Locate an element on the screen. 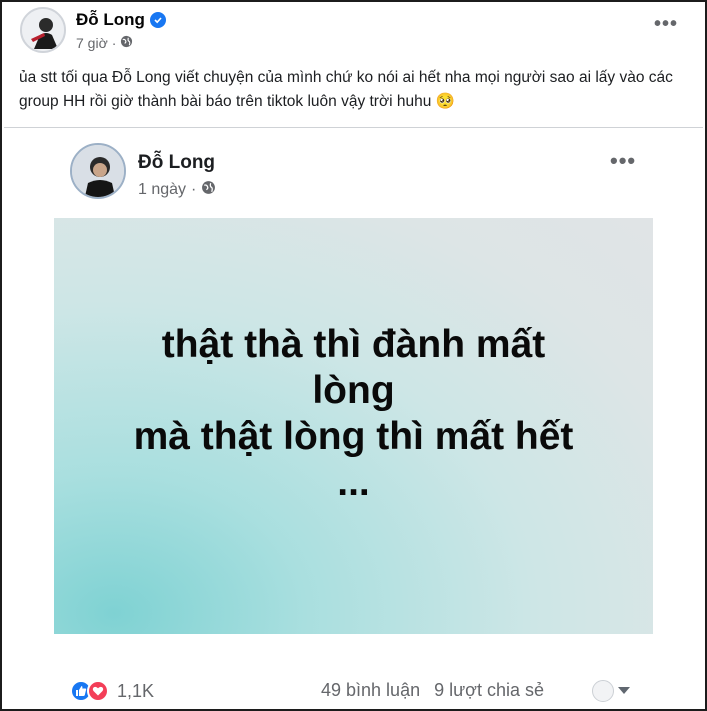  divider is located at coordinates (353, 127).